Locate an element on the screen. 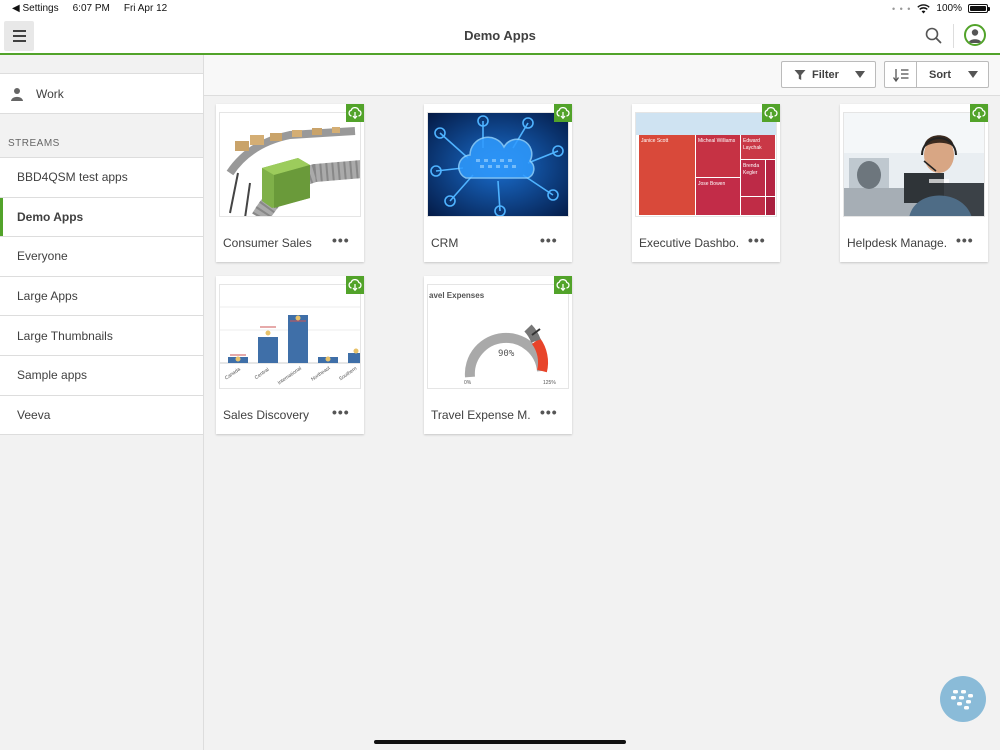 This screenshot has height=750, width=1000. filter-label: Filter is located at coordinates (825, 74).